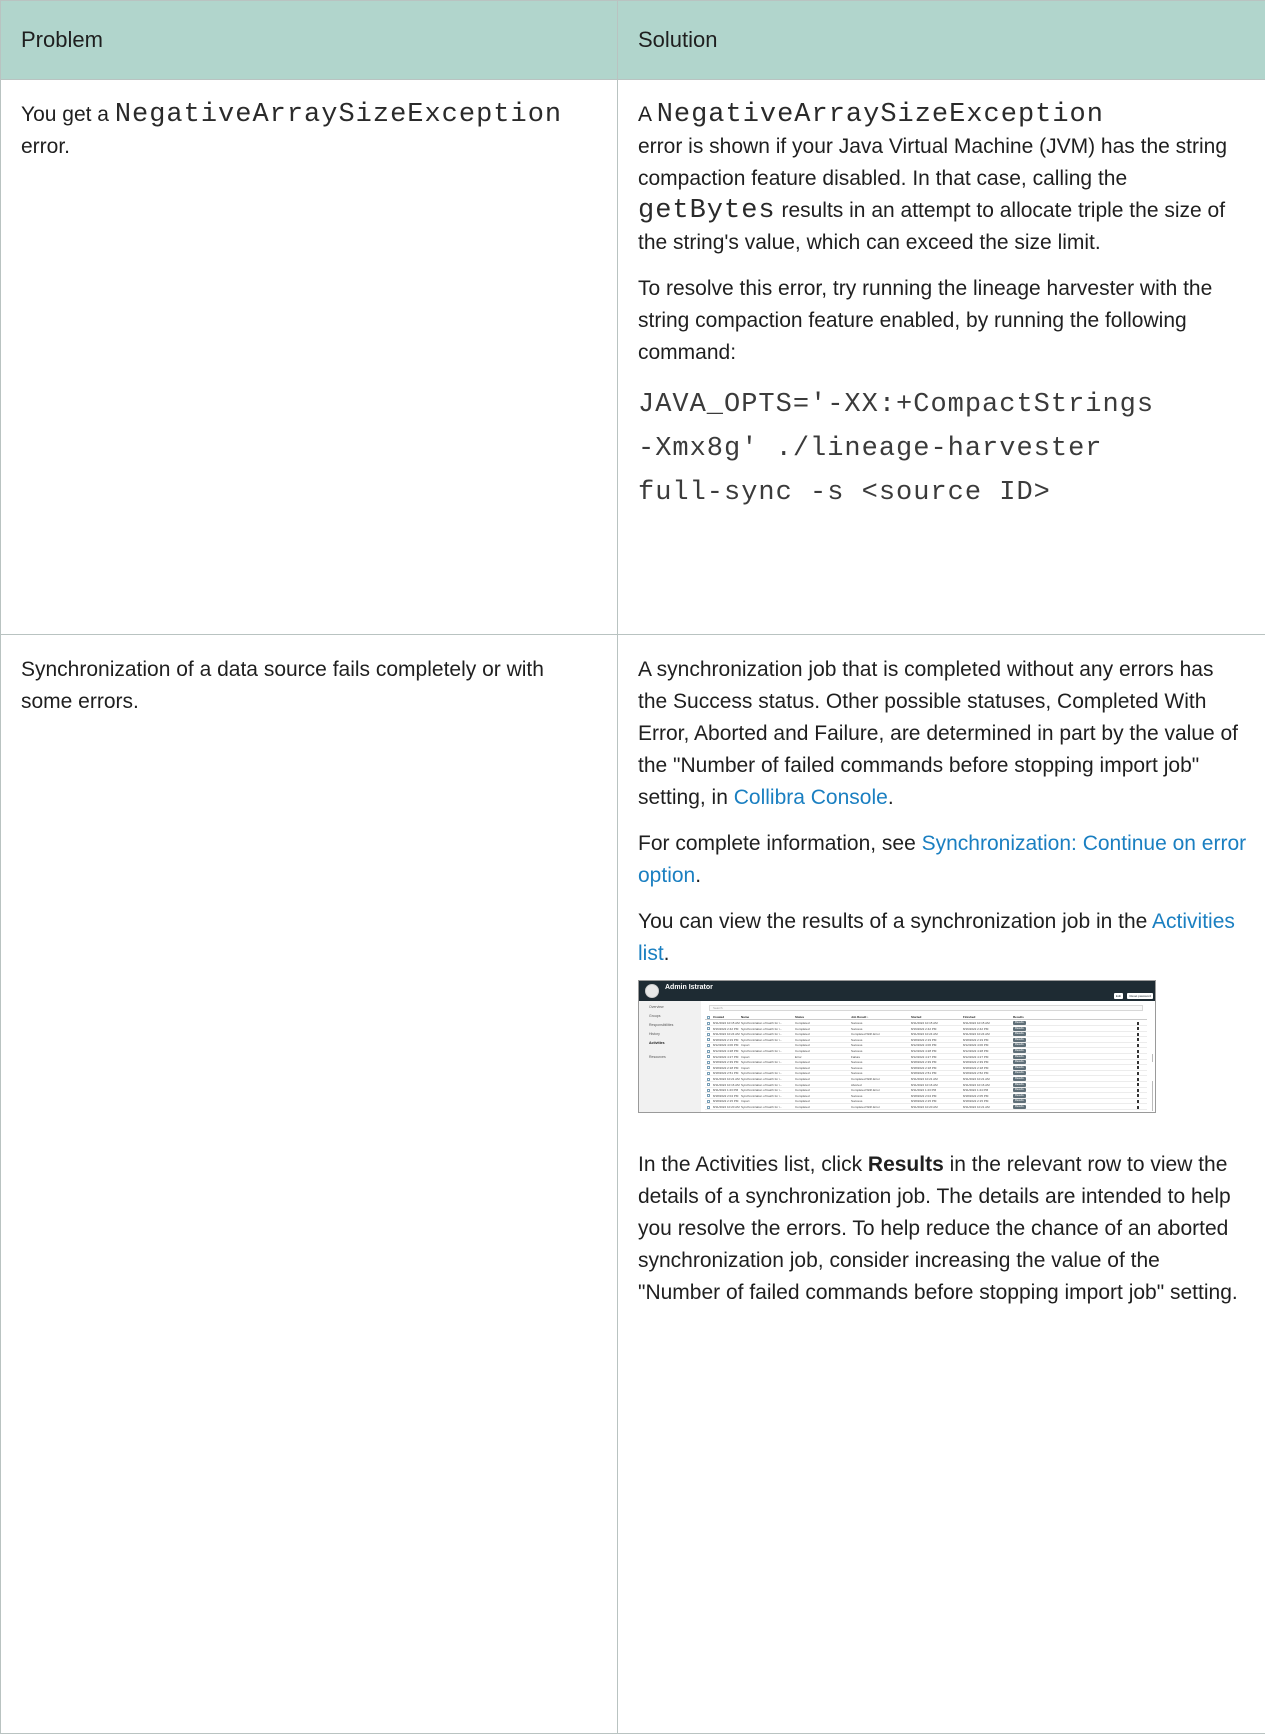 The width and height of the screenshot is (1265, 1734). I want to click on problem-text-post: error., so click(45, 146).